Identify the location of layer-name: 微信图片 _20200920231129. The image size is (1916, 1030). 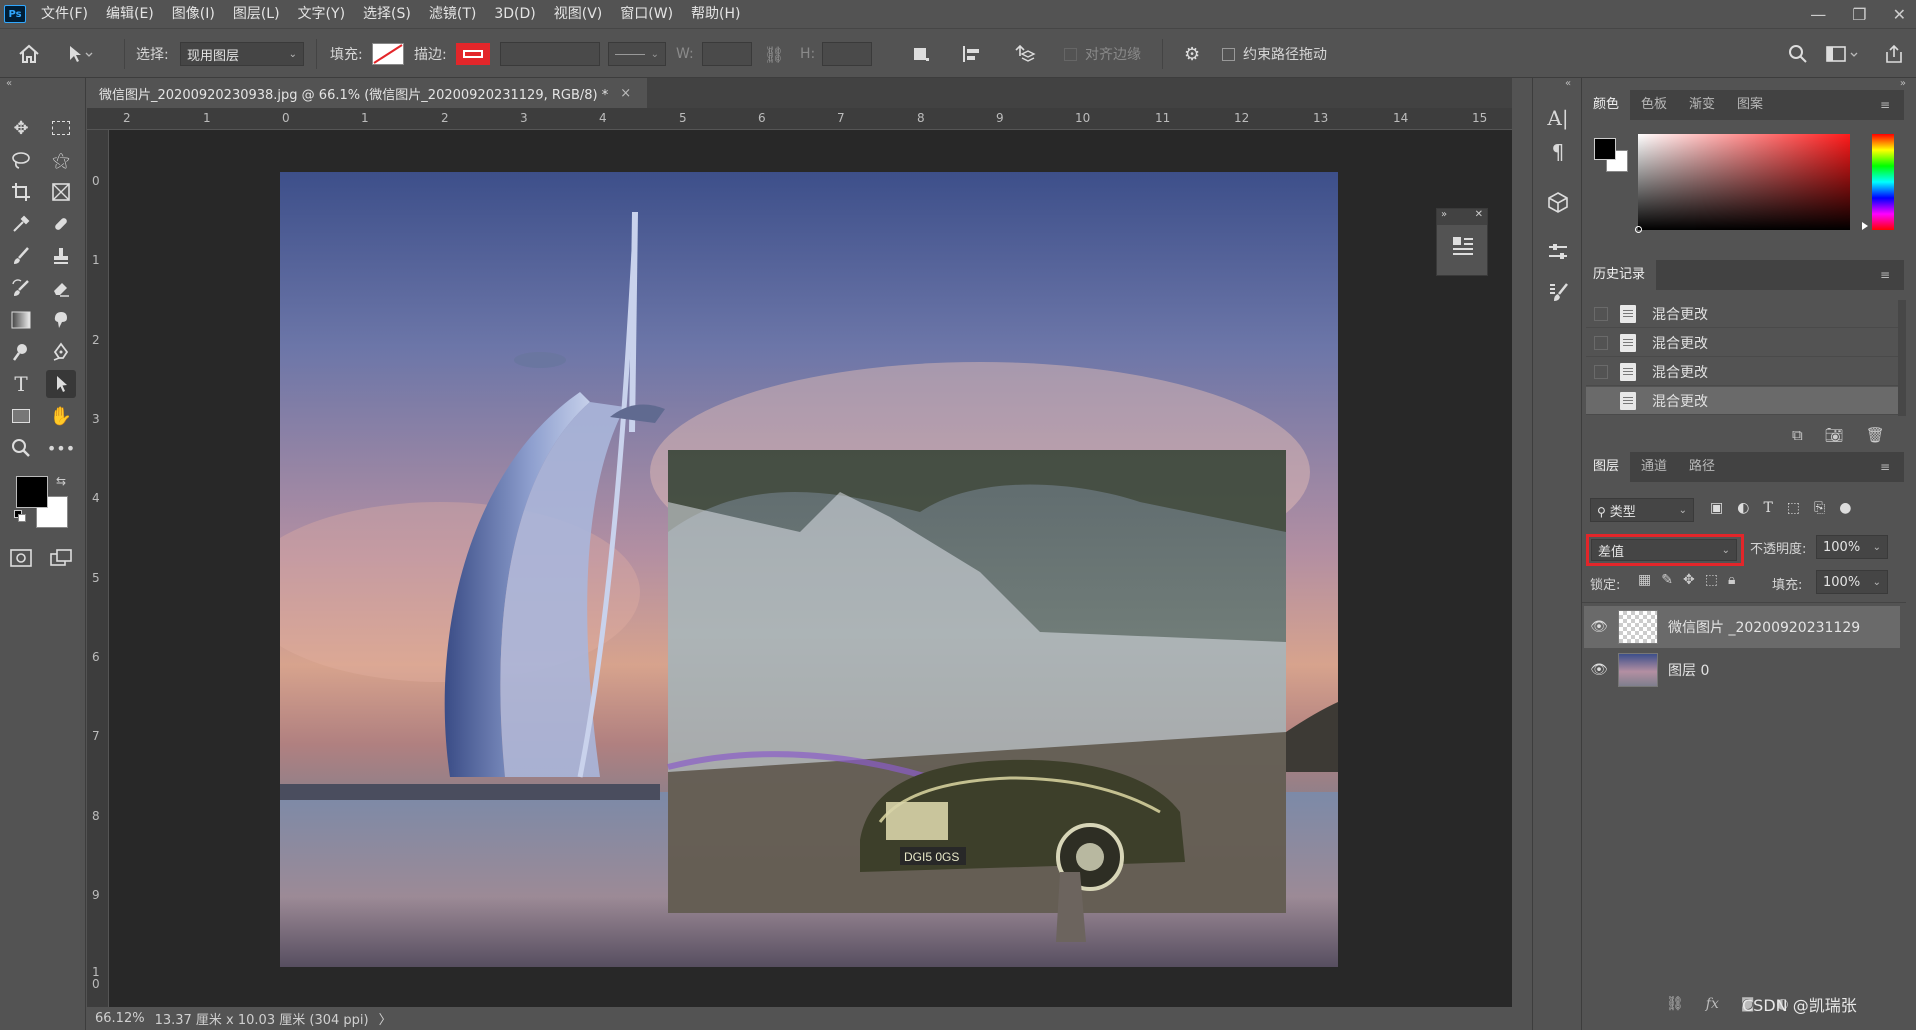
(1764, 627).